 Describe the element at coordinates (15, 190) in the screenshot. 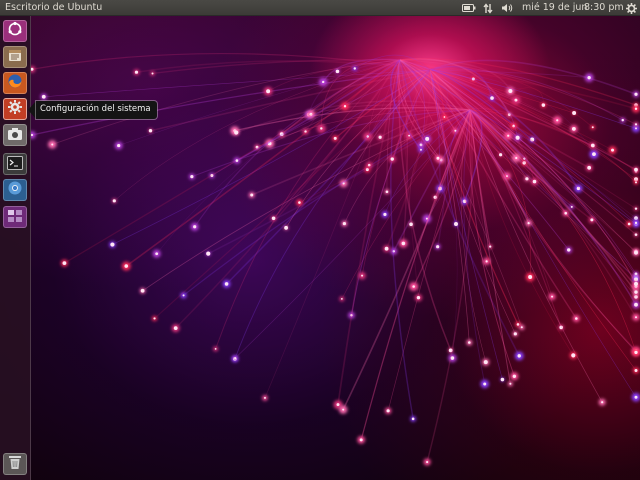

I see `chromium-launcher-button` at that location.